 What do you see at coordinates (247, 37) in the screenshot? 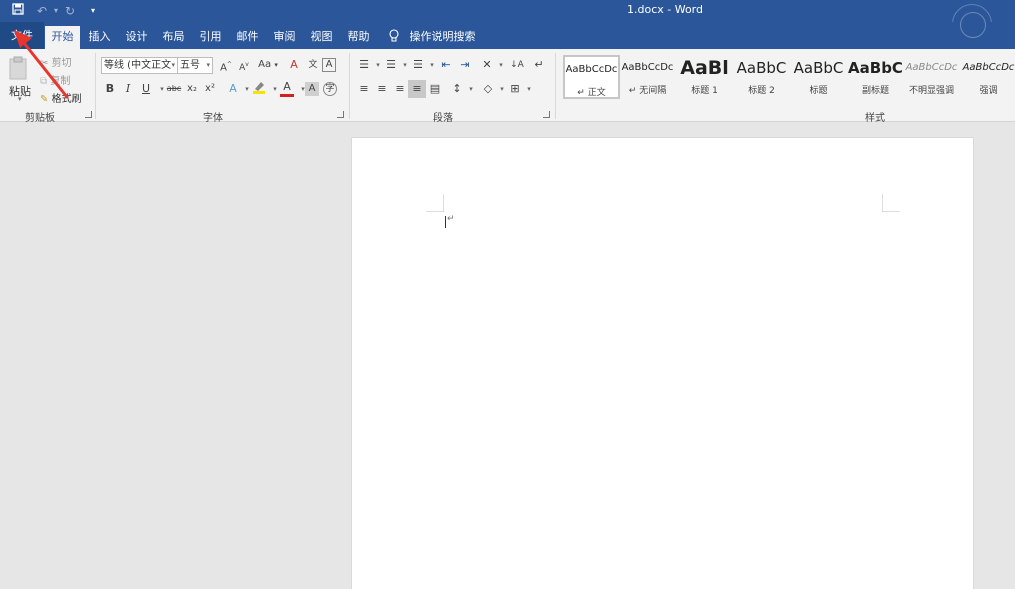
I see `tab-mailings: 邮件` at bounding box center [247, 37].